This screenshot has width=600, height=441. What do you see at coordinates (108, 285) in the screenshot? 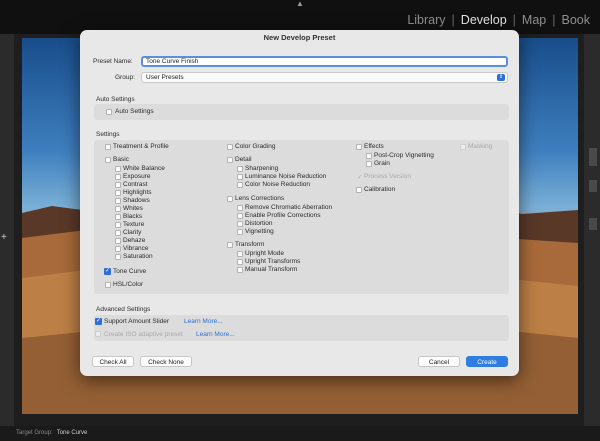
I see `hsl-color-checkbox` at bounding box center [108, 285].